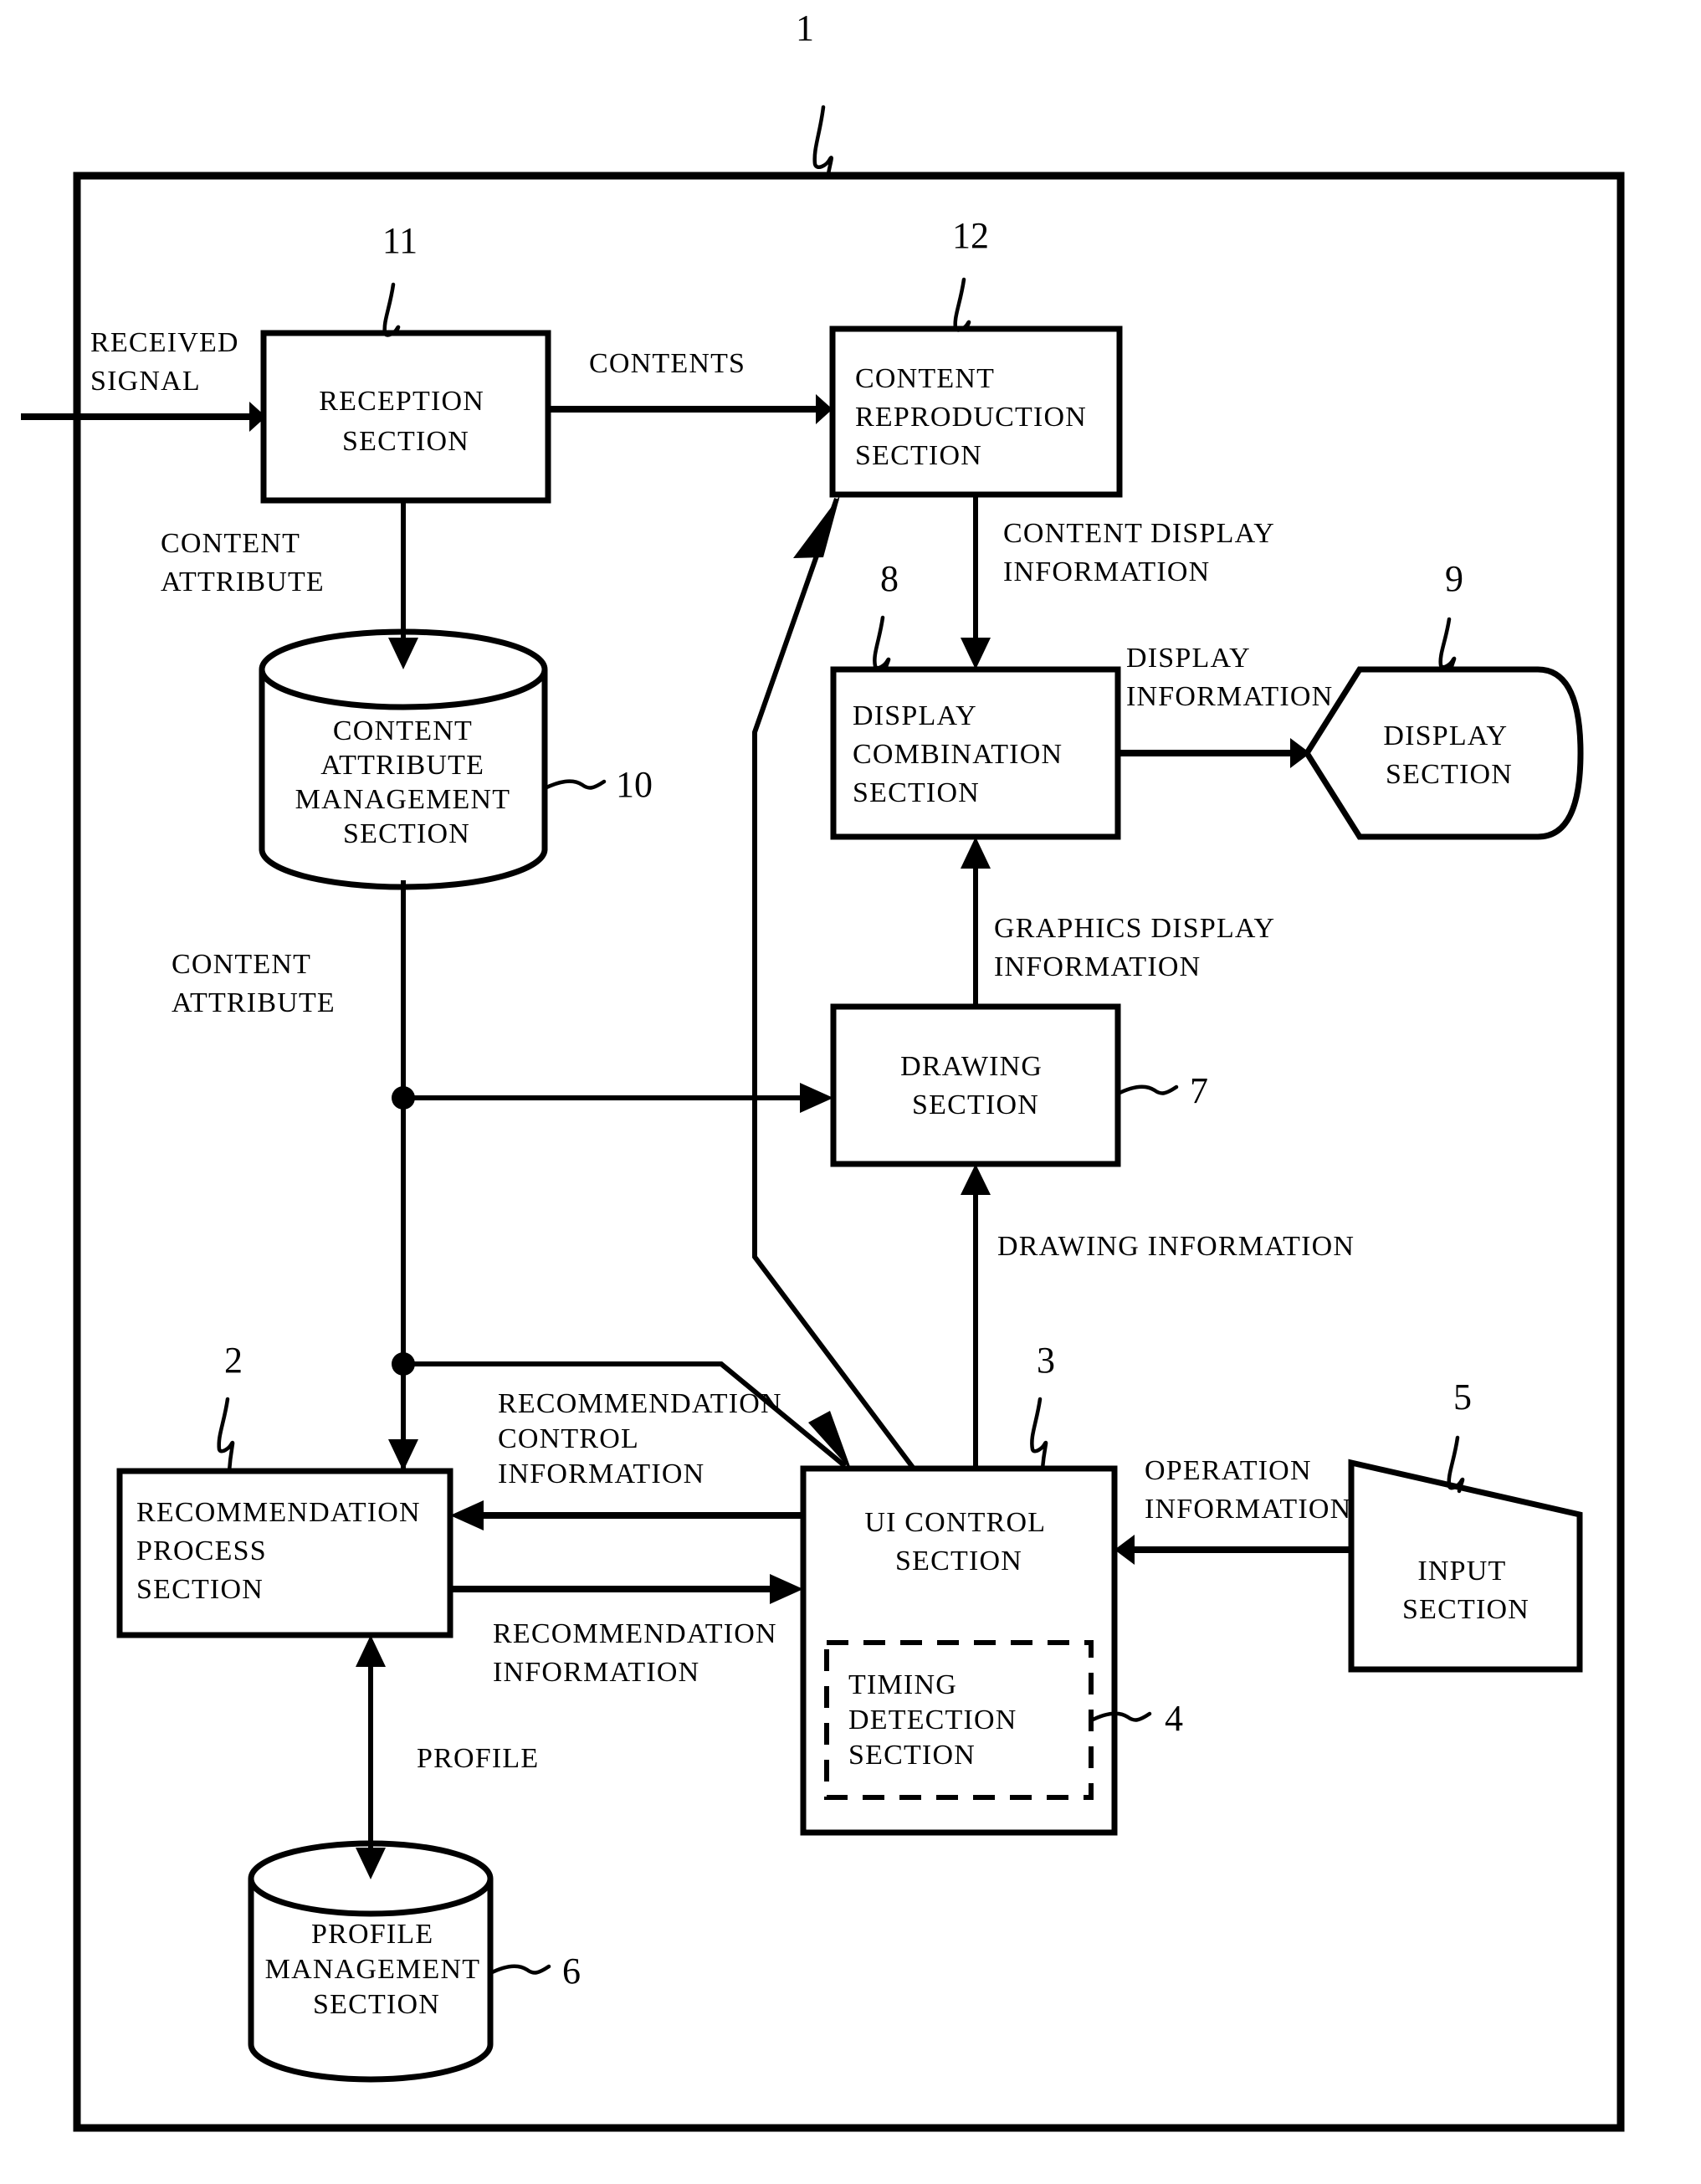 The width and height of the screenshot is (1701, 2184). What do you see at coordinates (519, 1970) in the screenshot?
I see `leader-line-profile-management` at bounding box center [519, 1970].